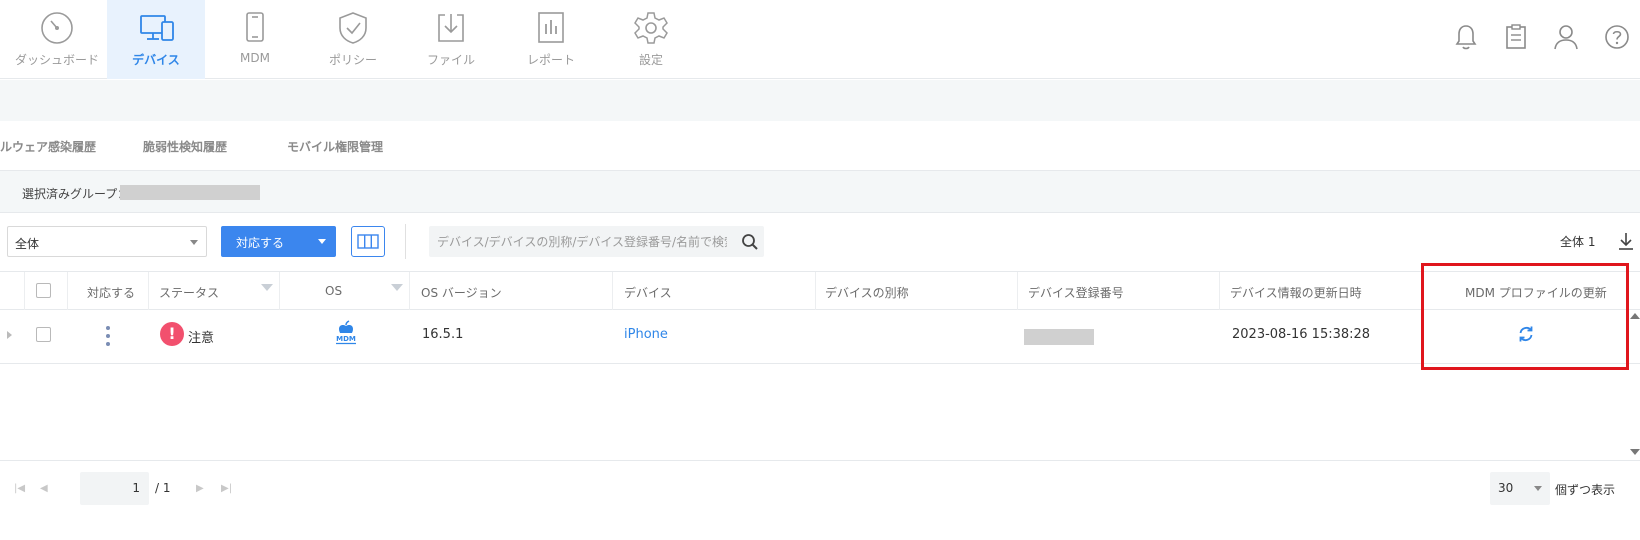  Describe the element at coordinates (820, 460) in the screenshot. I see `table-bottom-border` at that location.